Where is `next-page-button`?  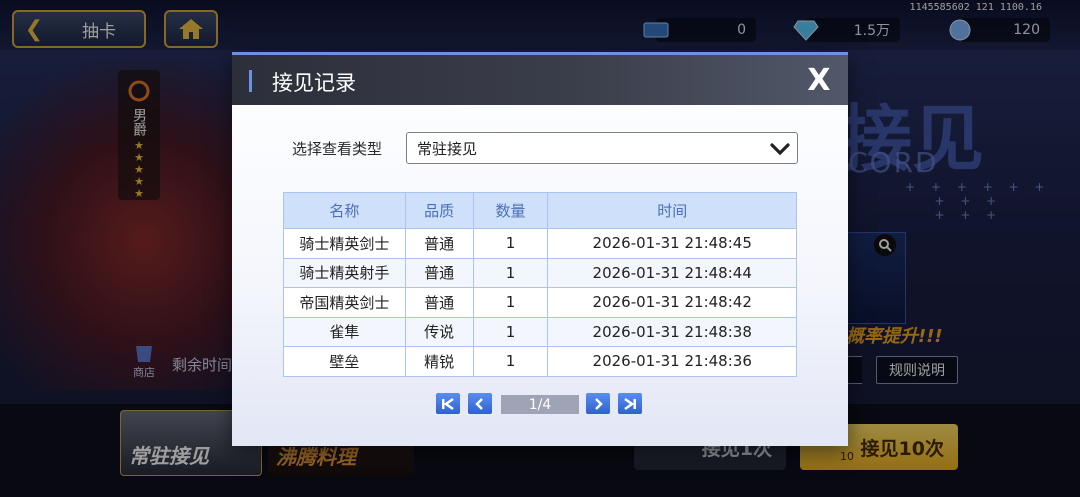
next-page-button is located at coordinates (598, 403).